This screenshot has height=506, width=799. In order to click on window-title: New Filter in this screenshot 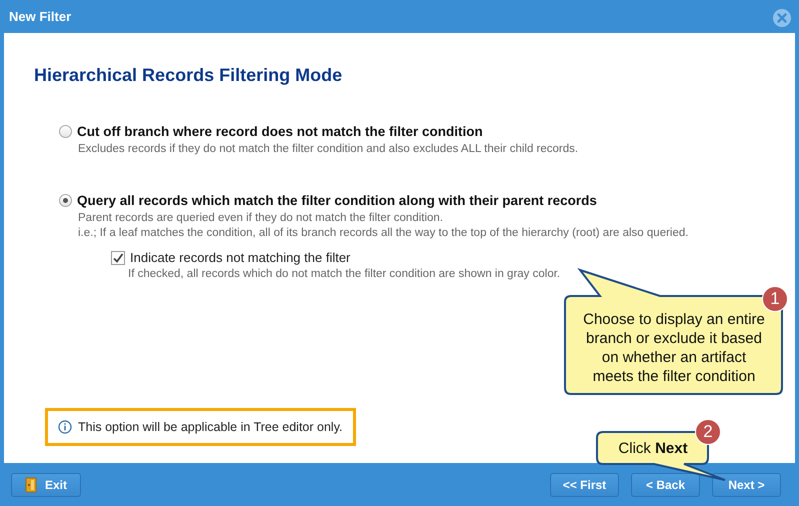, I will do `click(40, 16)`.